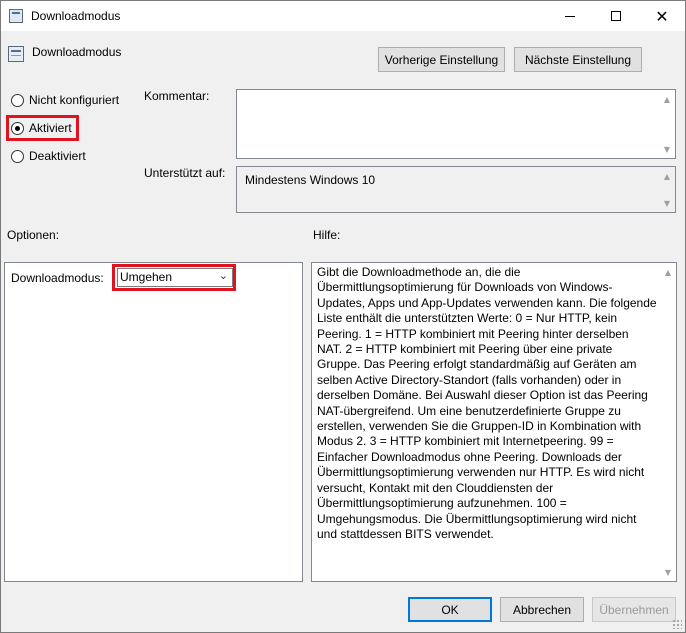  Describe the element at coordinates (456, 189) in the screenshot. I see `supported-on-field: Mindestens Windows 10 ▲ ▼` at that location.